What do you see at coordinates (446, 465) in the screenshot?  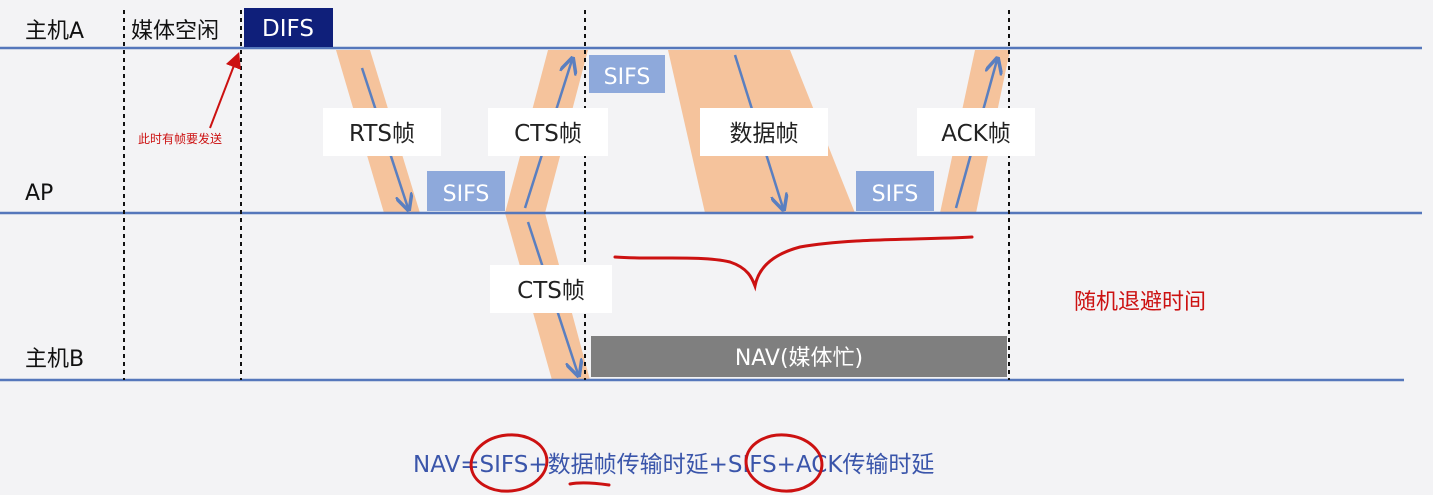 I see `formula-nav-prefix: NAV=` at bounding box center [446, 465].